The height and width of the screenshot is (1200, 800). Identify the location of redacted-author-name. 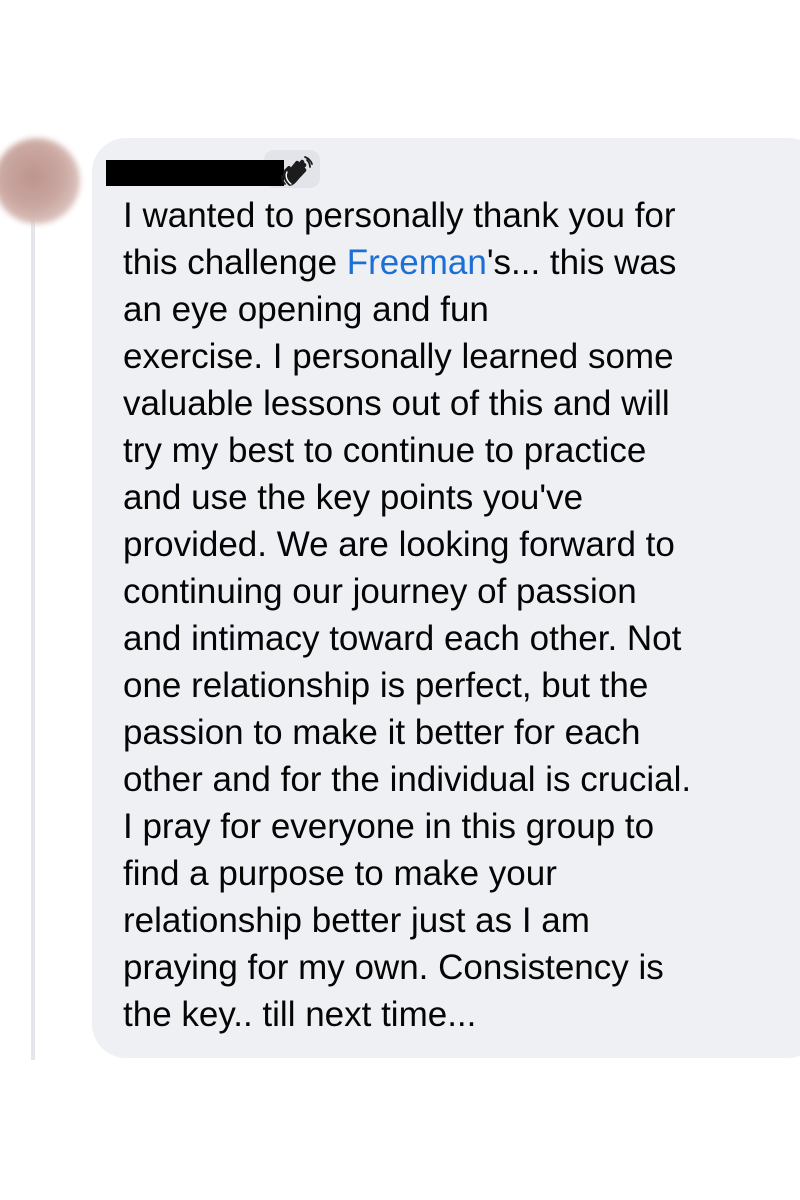
(195, 173).